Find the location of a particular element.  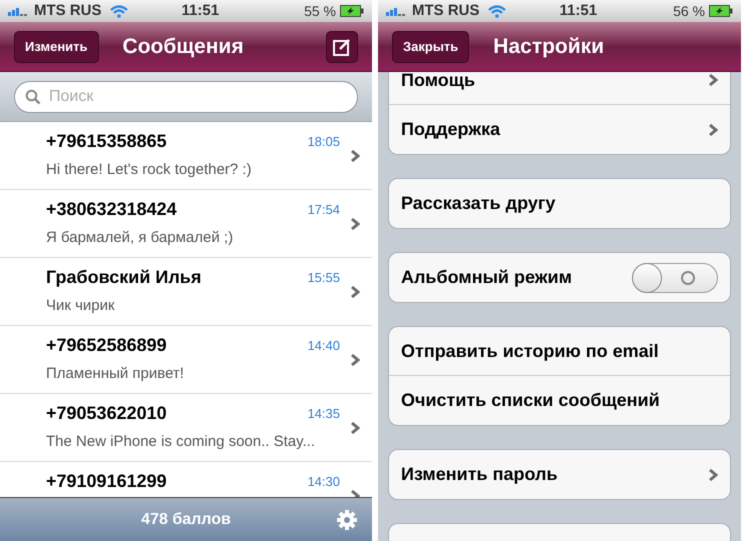

sender-name: +380632318424 is located at coordinates (111, 209).